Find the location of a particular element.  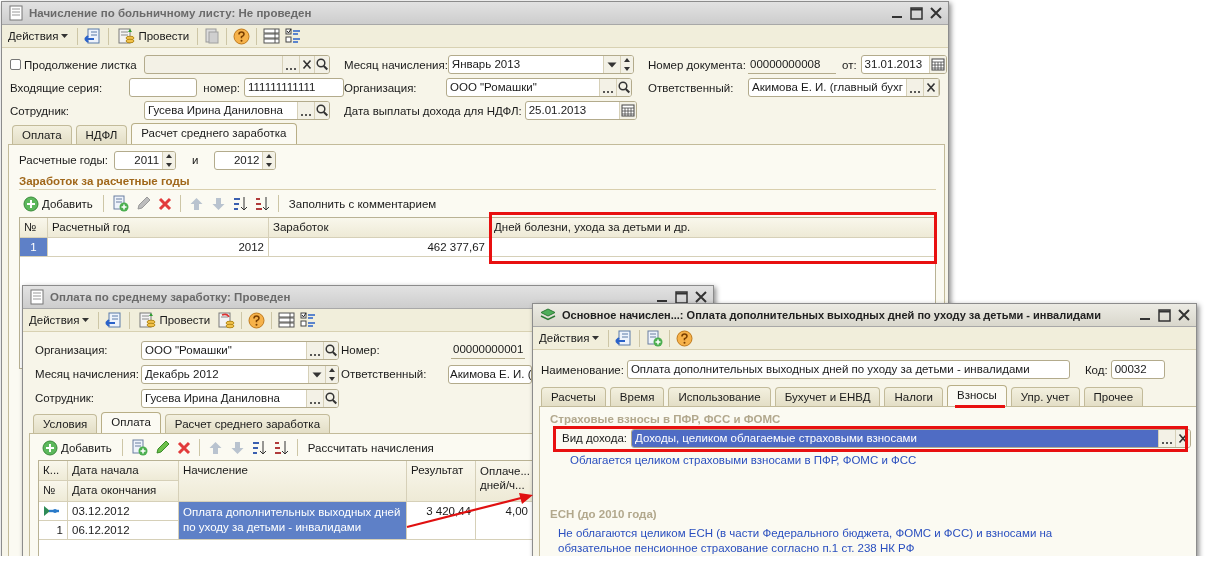

code-field: 00032 is located at coordinates (1137, 369).